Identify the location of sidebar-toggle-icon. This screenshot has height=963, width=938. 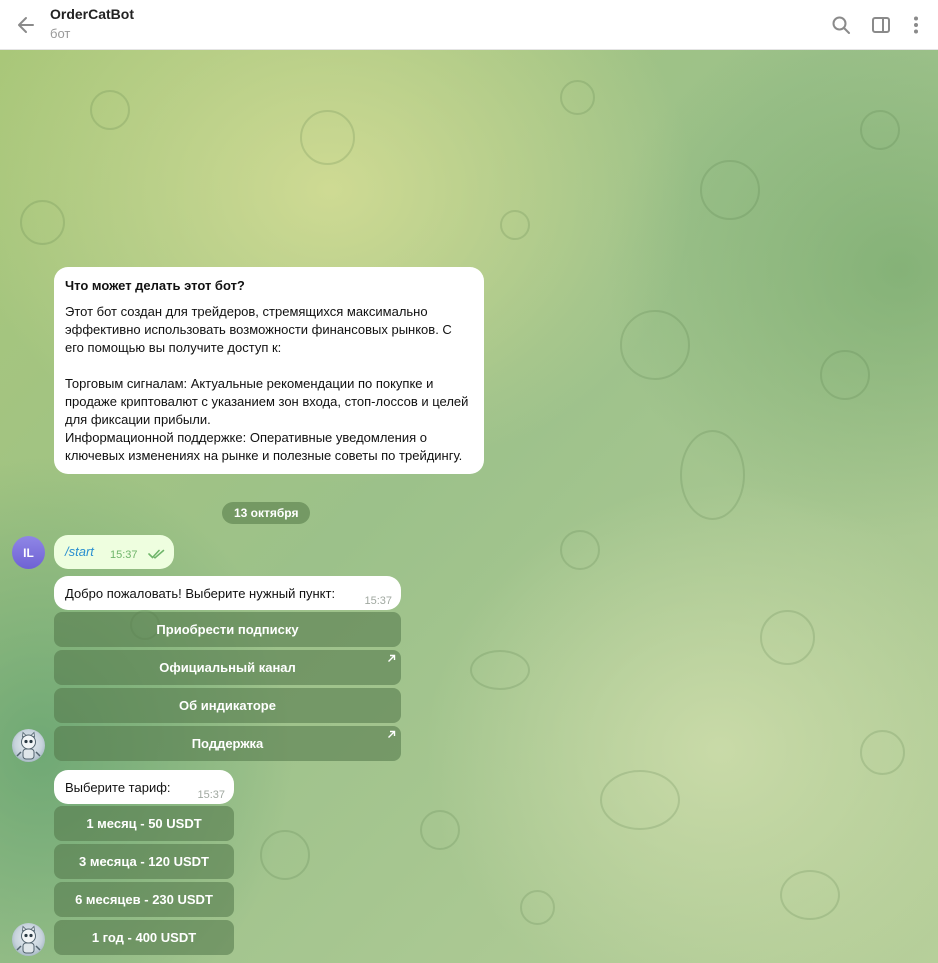
(881, 25).